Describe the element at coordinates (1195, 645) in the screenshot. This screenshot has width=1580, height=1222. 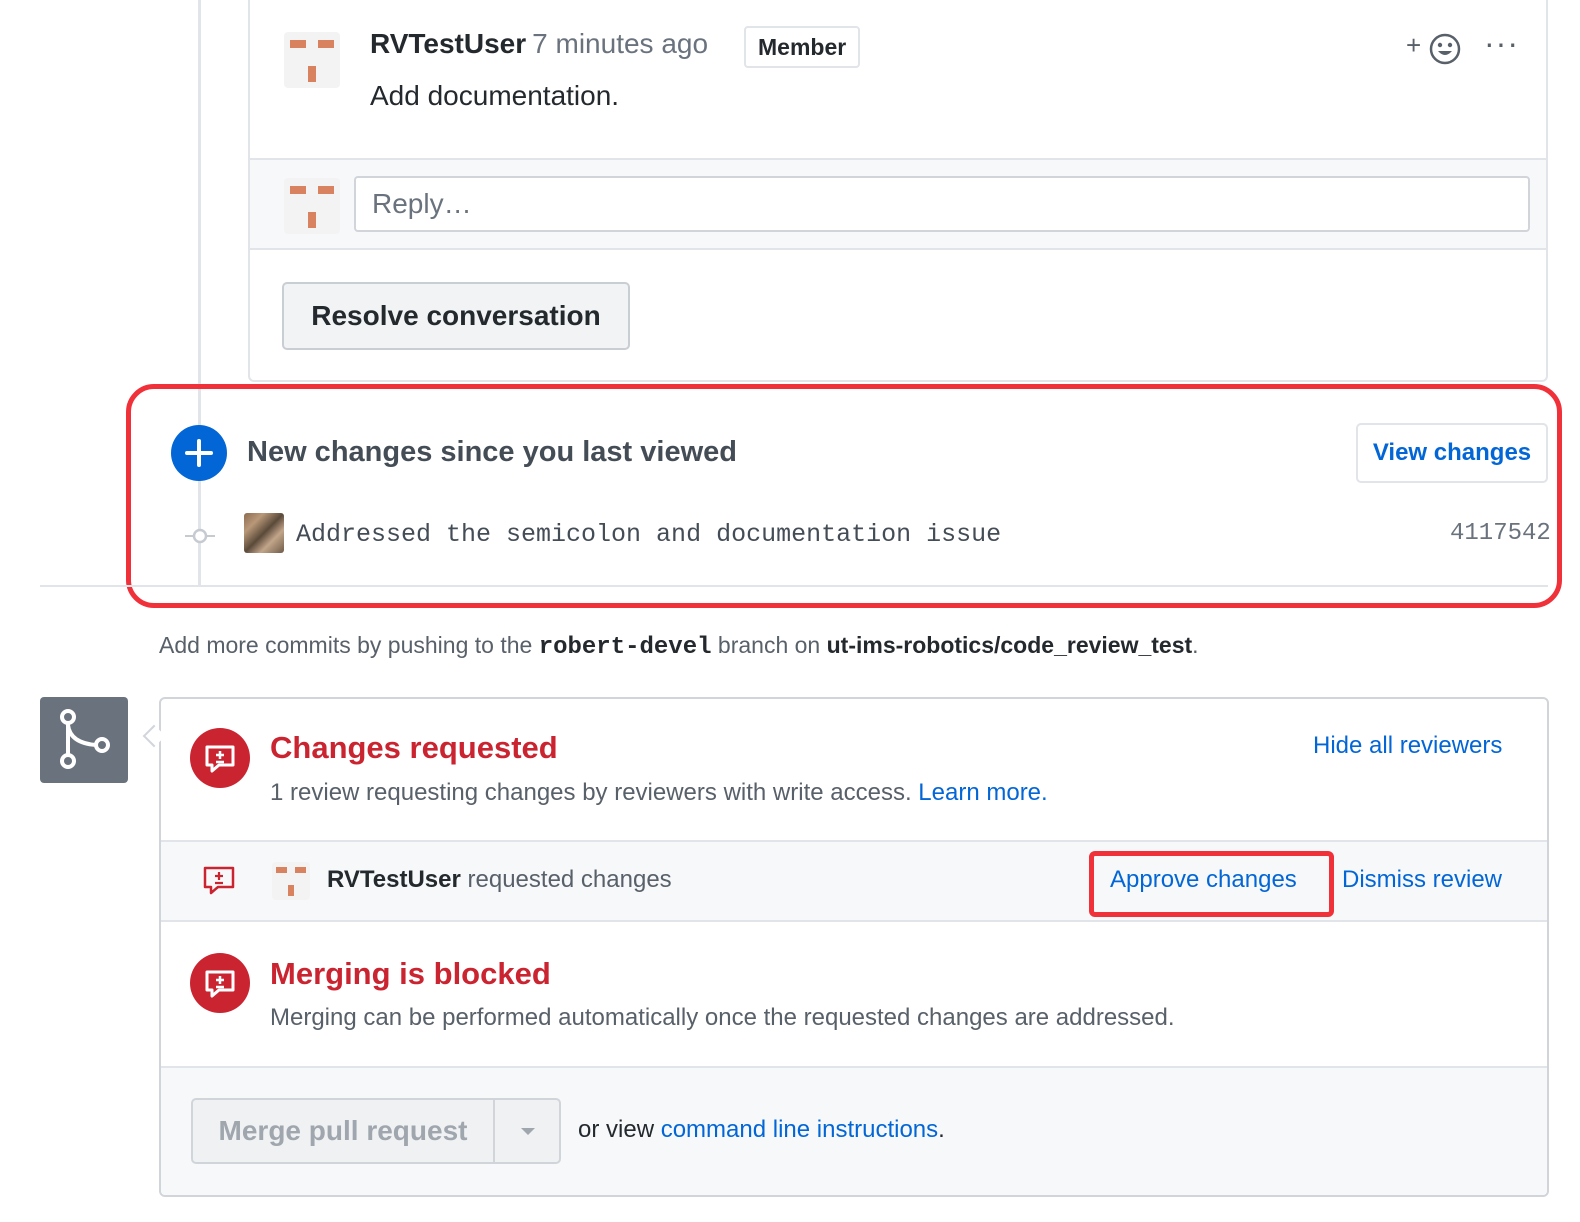
I see `push-hint-suffix: .` at that location.